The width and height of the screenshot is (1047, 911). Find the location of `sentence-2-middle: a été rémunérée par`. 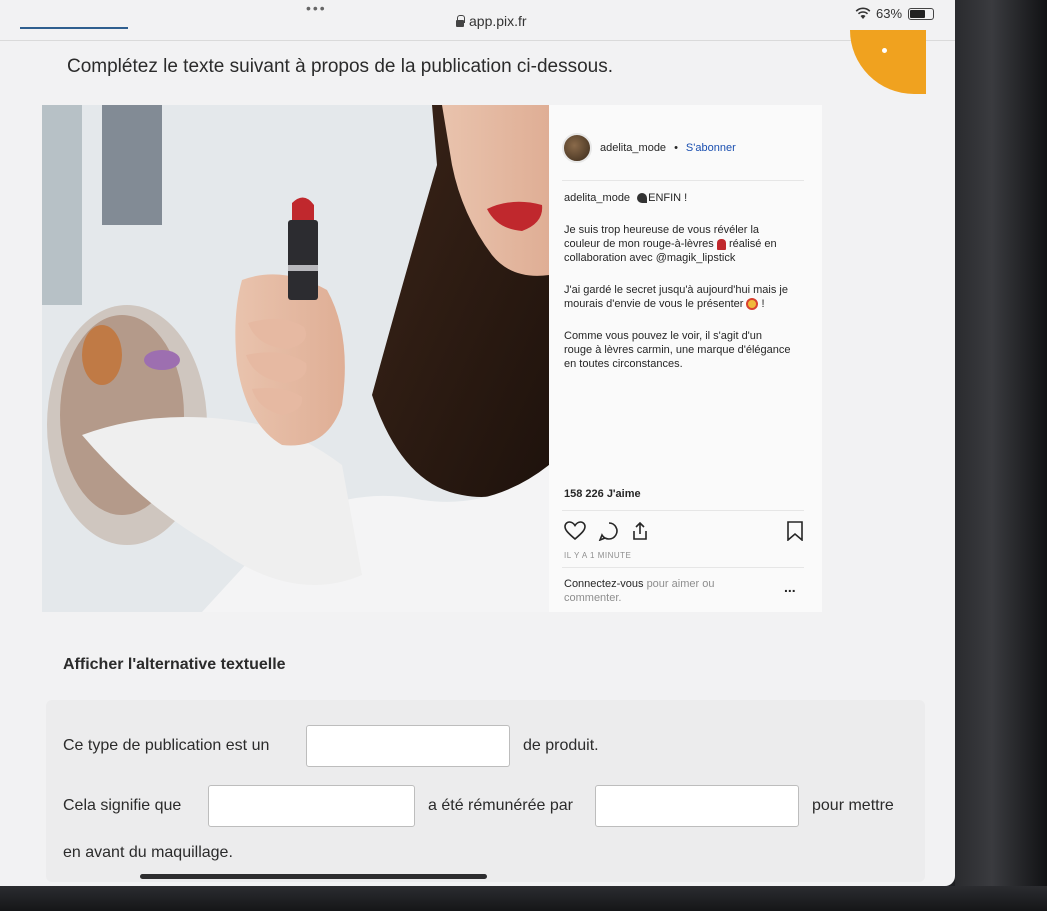

sentence-2-middle: a été rémunérée par is located at coordinates (500, 805).